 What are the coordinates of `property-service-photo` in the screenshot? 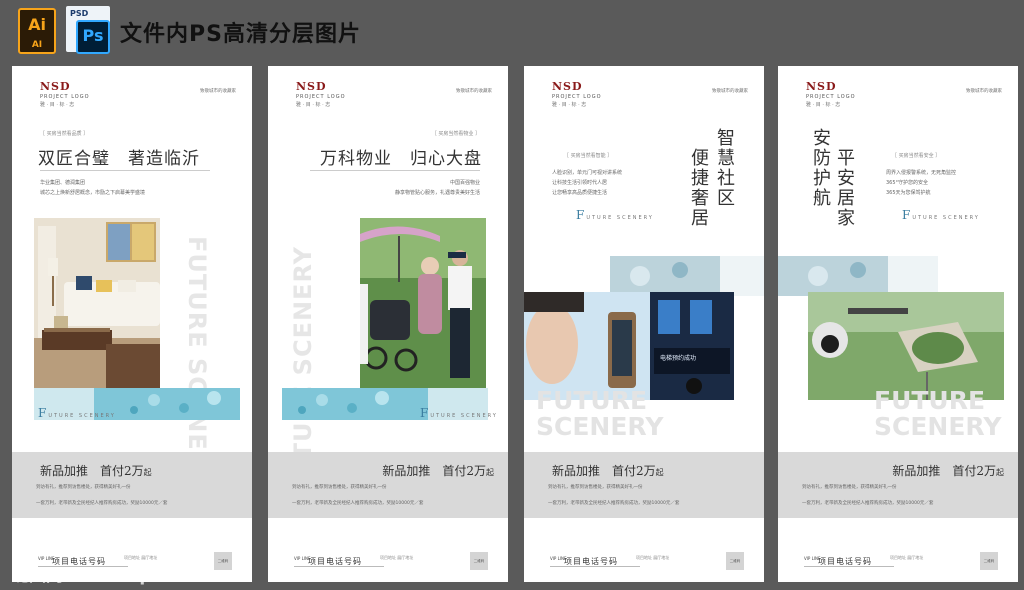 It's located at (423, 306).